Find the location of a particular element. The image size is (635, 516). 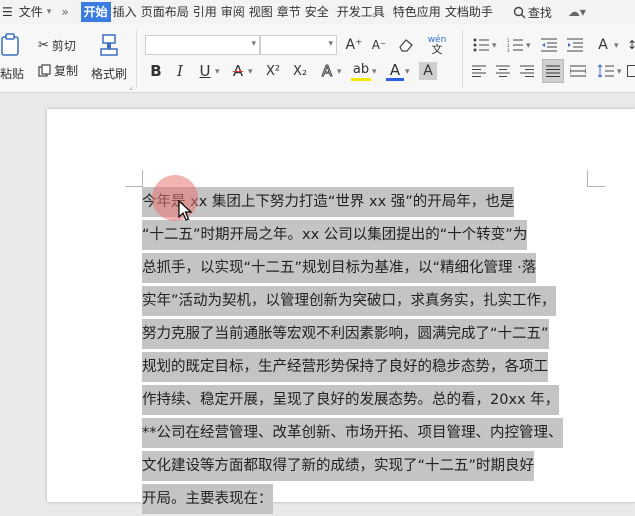

format-painter-icon is located at coordinates (110, 45).